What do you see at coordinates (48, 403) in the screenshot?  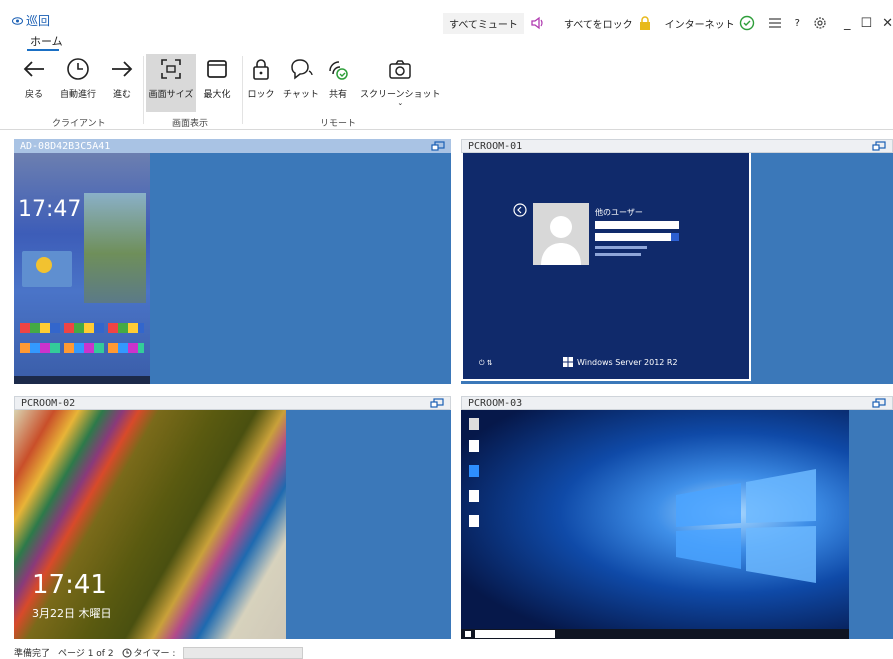 I see `client-name: PCROOM-02` at bounding box center [48, 403].